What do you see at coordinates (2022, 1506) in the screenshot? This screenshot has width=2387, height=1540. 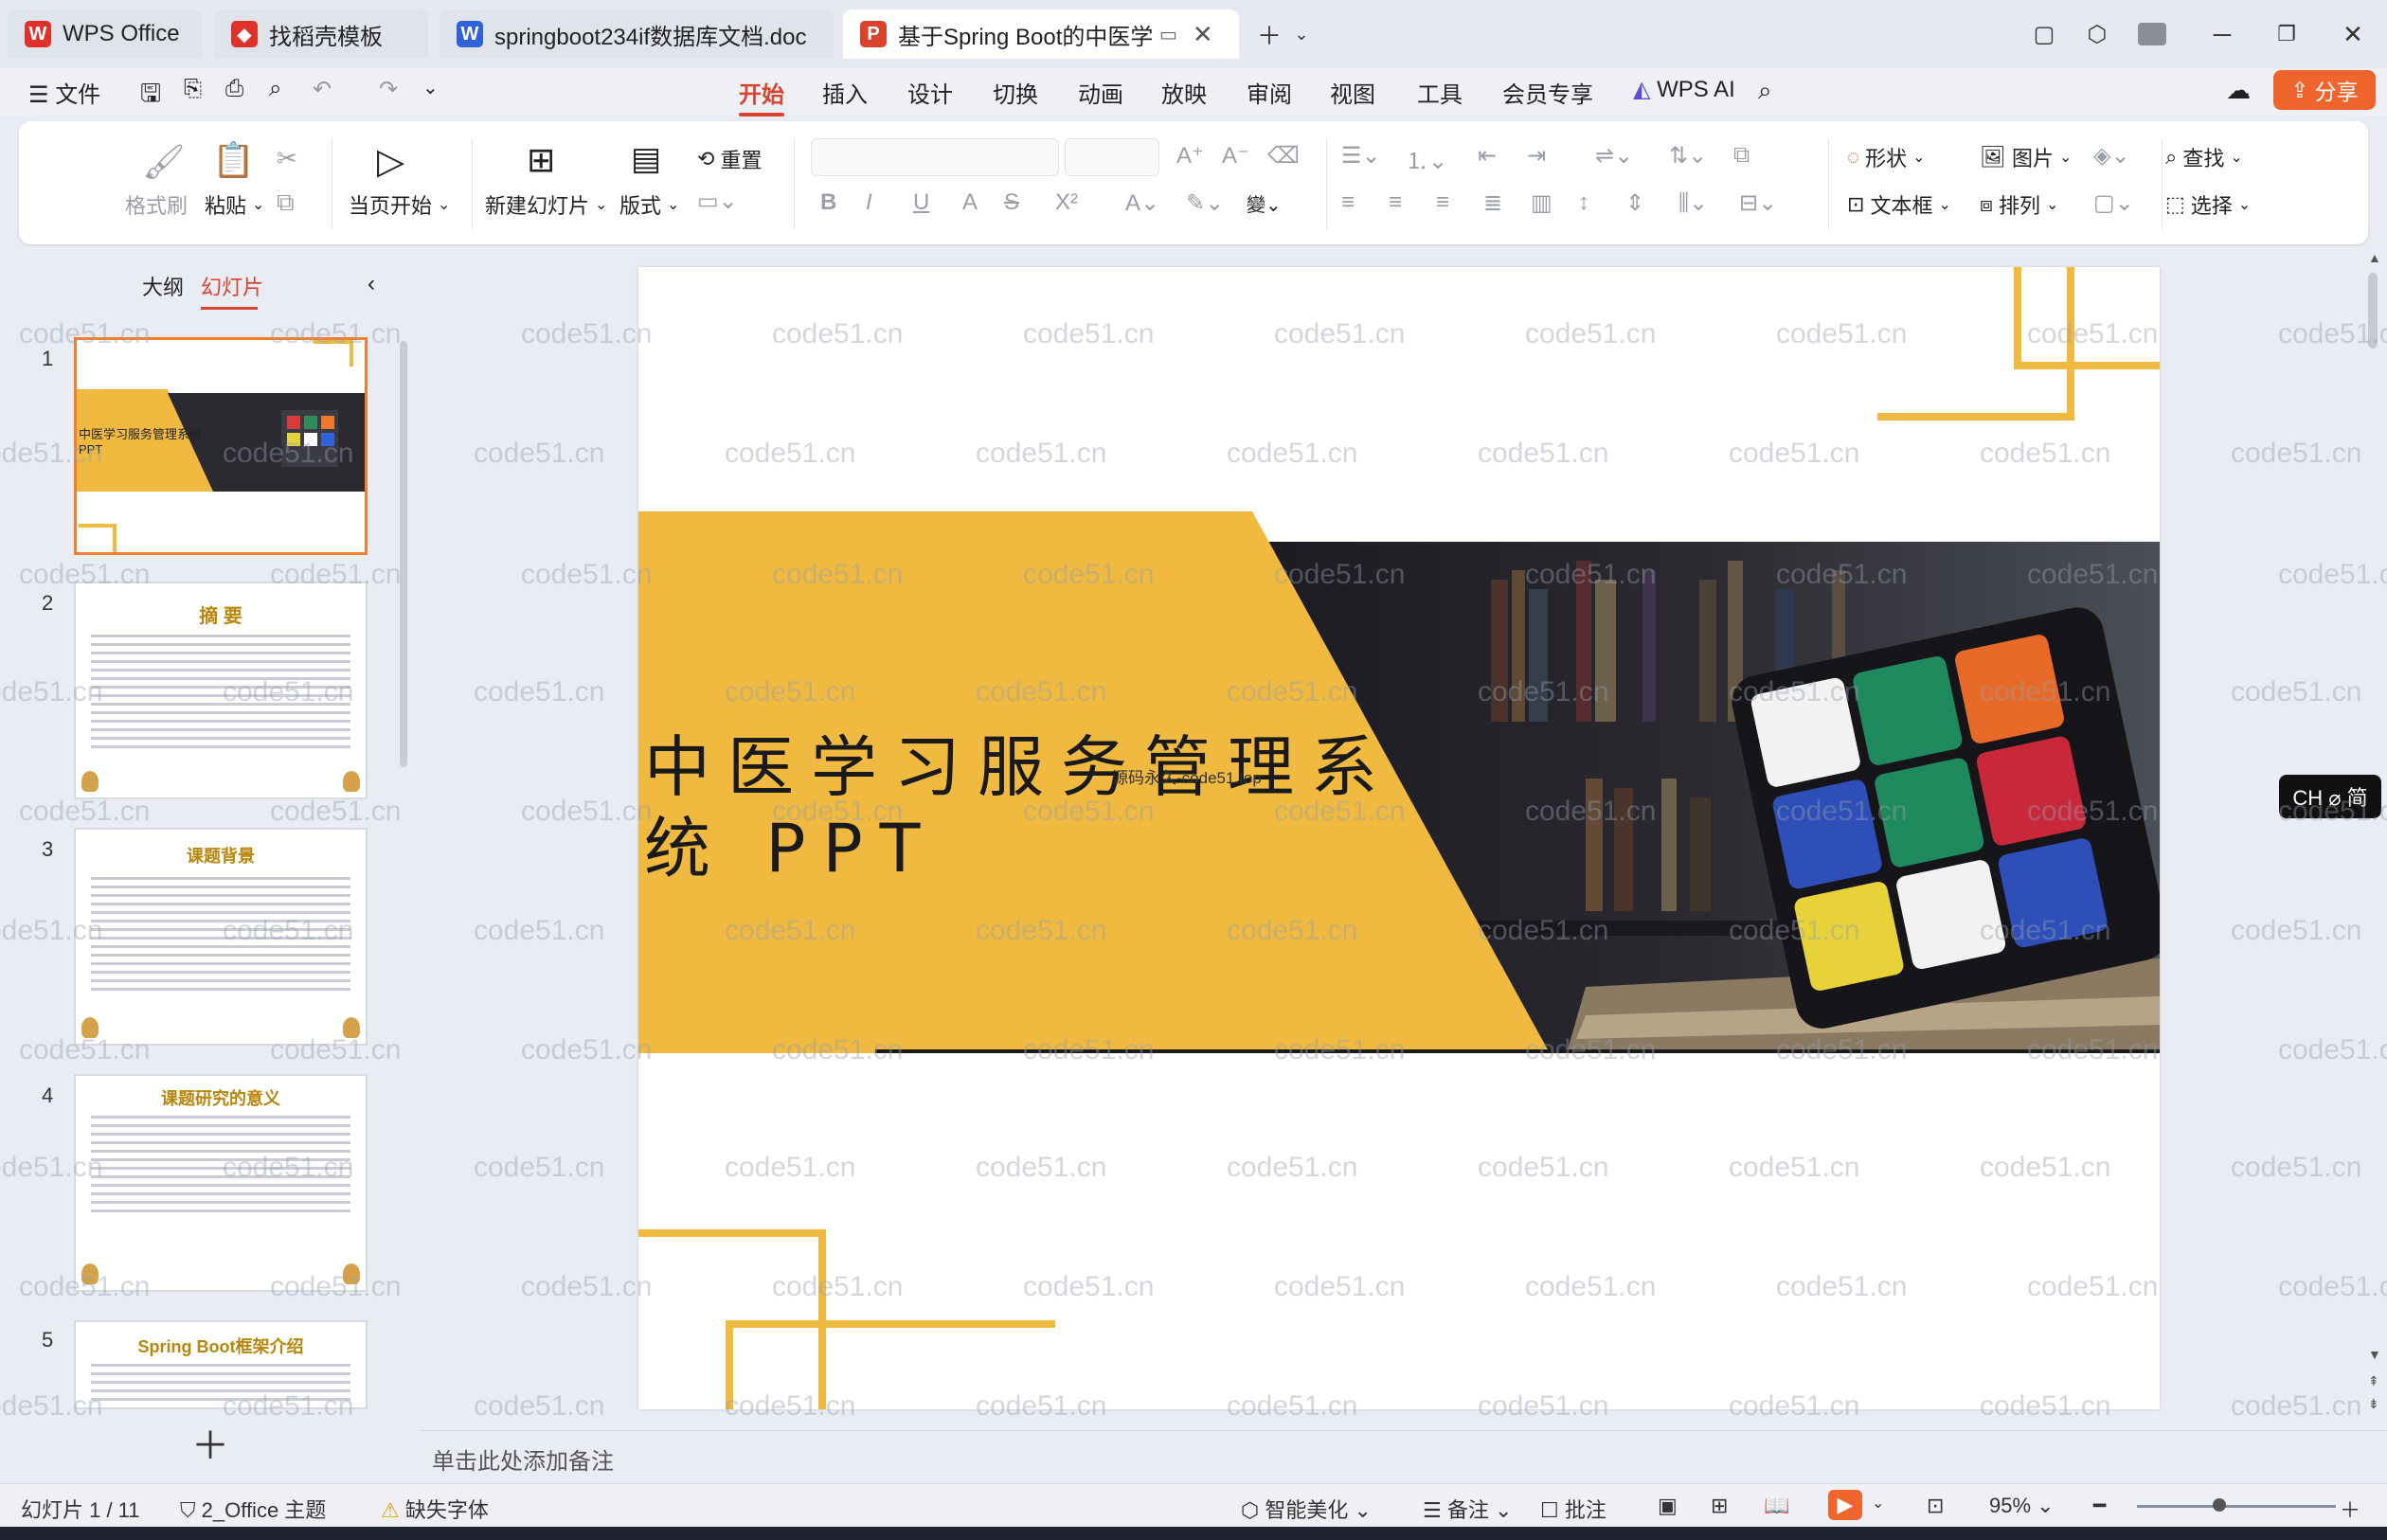 I see `zoom-level: 95% ⌄` at bounding box center [2022, 1506].